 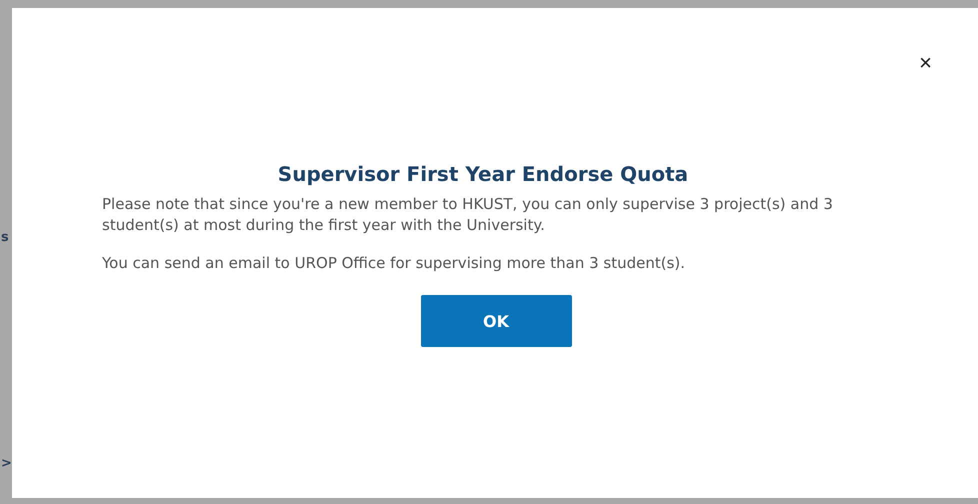 What do you see at coordinates (5, 238) in the screenshot?
I see `background-text-fragment: s` at bounding box center [5, 238].